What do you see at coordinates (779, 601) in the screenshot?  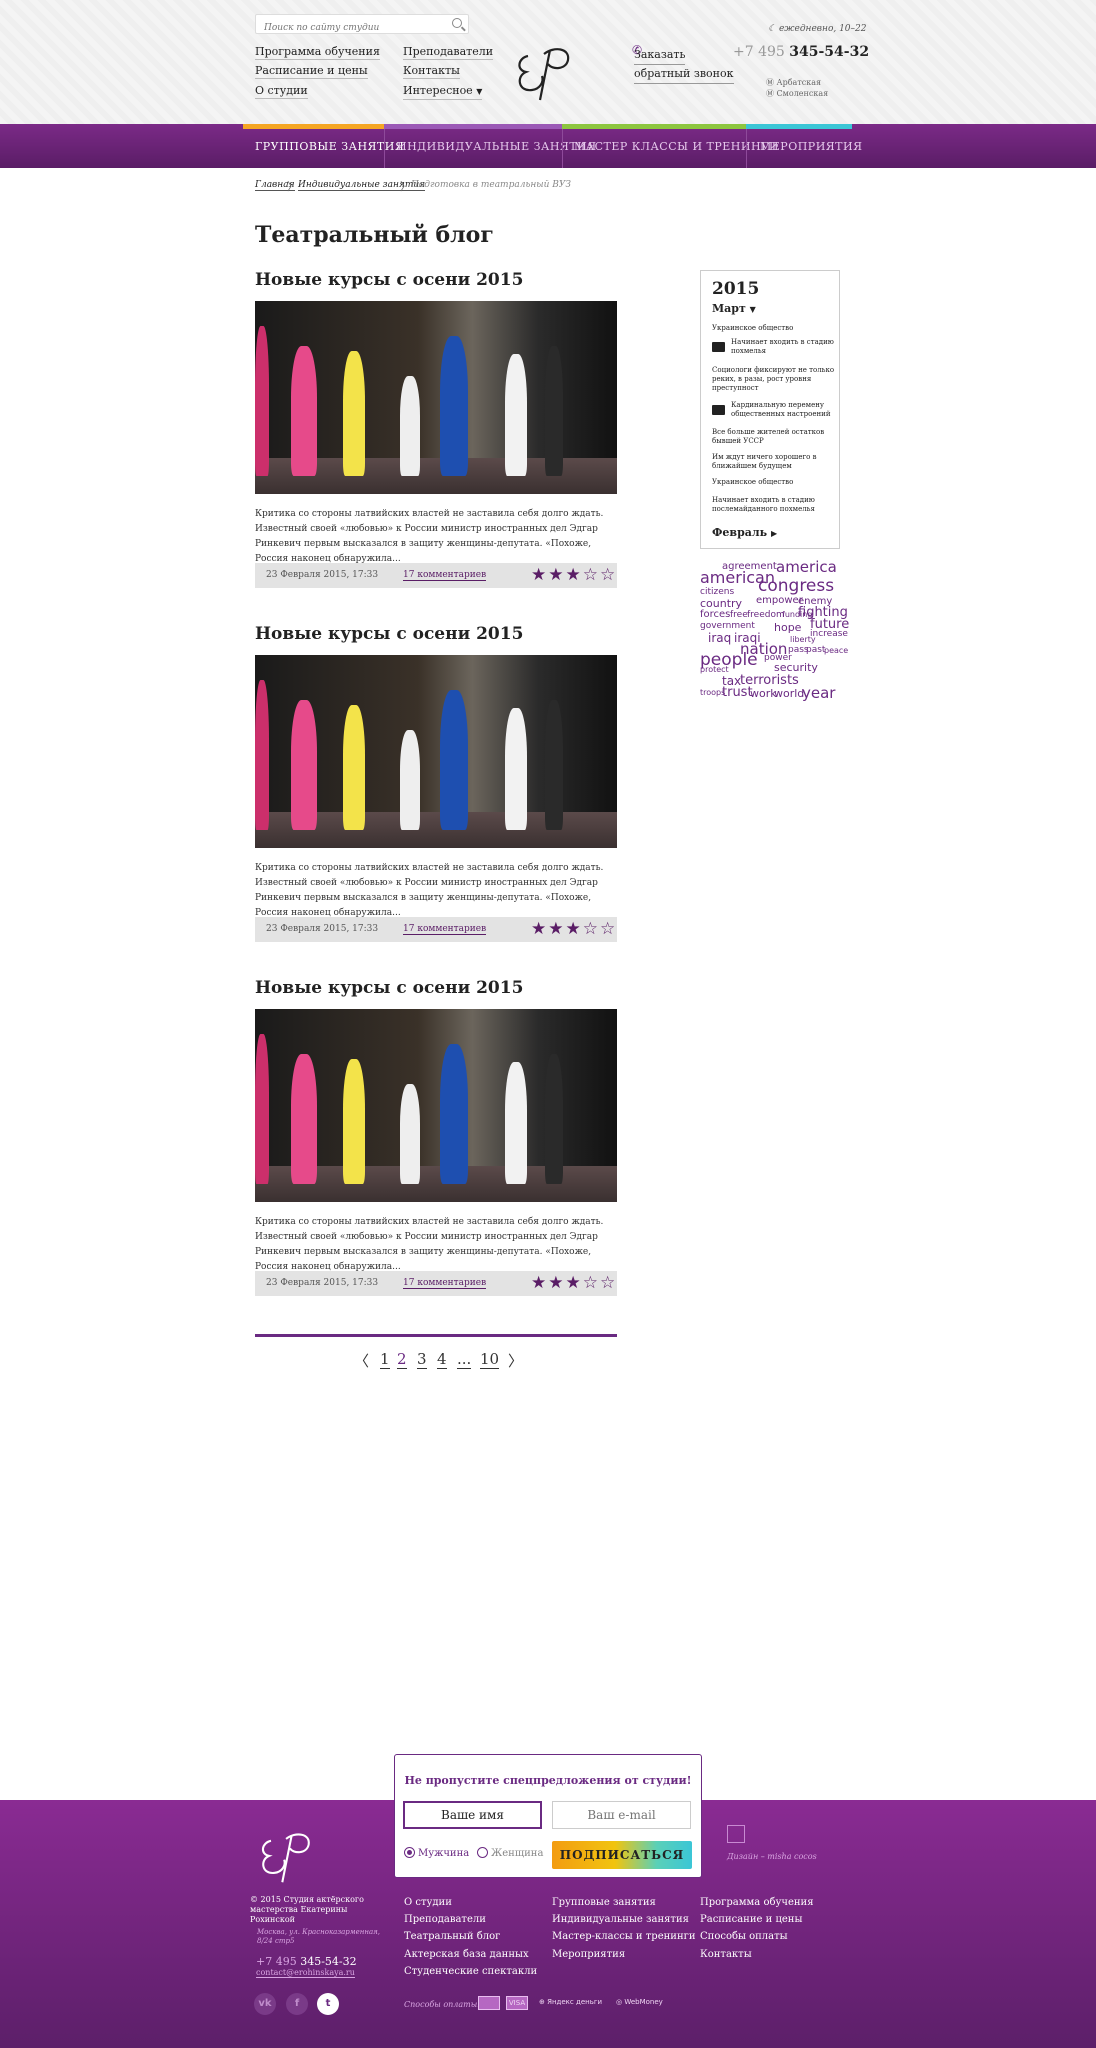 I see `tag-link: empower` at bounding box center [779, 601].